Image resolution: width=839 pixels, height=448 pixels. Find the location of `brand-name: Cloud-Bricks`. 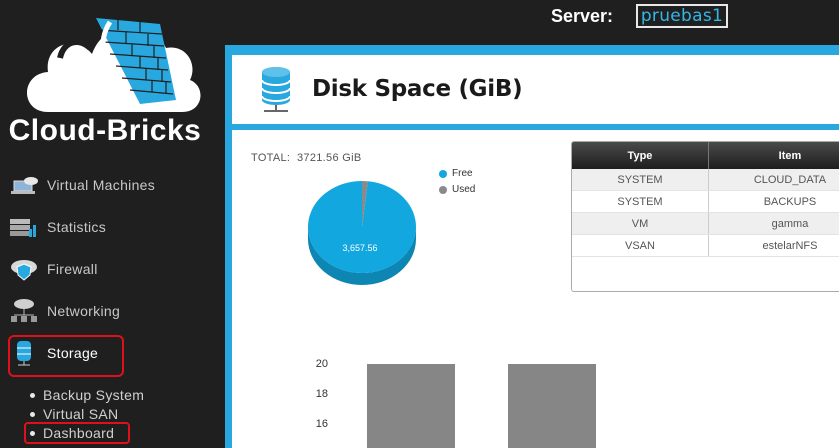

brand-name: Cloud-Bricks is located at coordinates (105, 130).